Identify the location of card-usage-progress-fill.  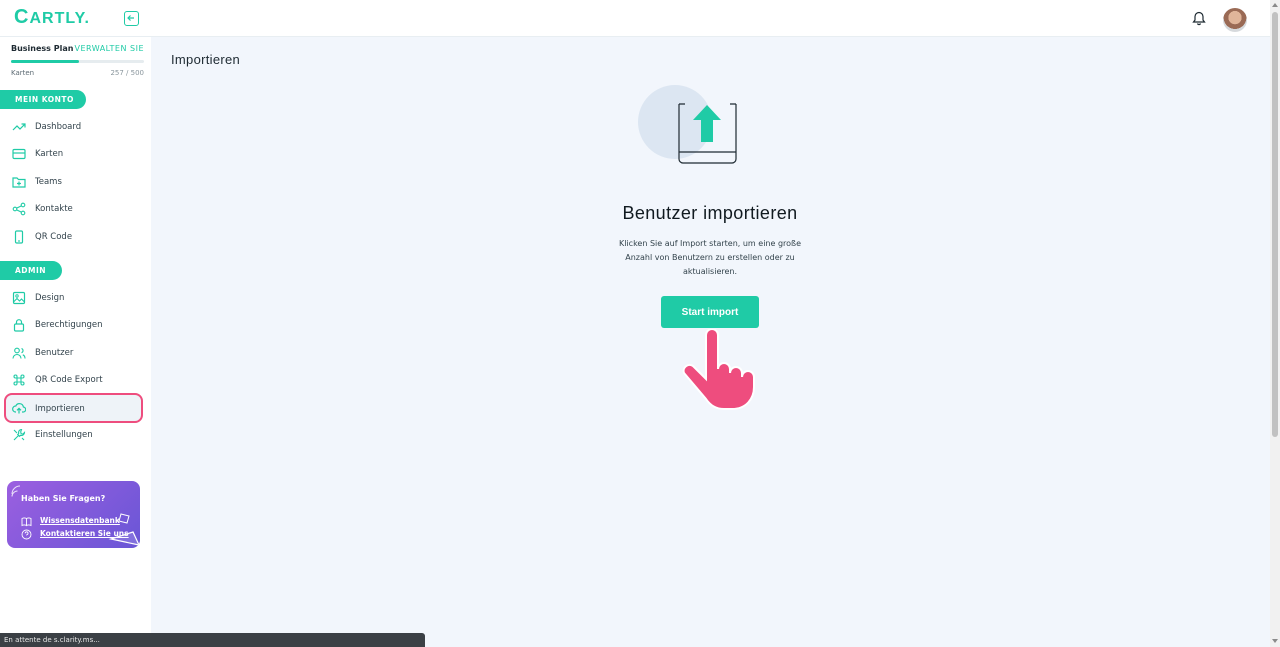
(45, 61).